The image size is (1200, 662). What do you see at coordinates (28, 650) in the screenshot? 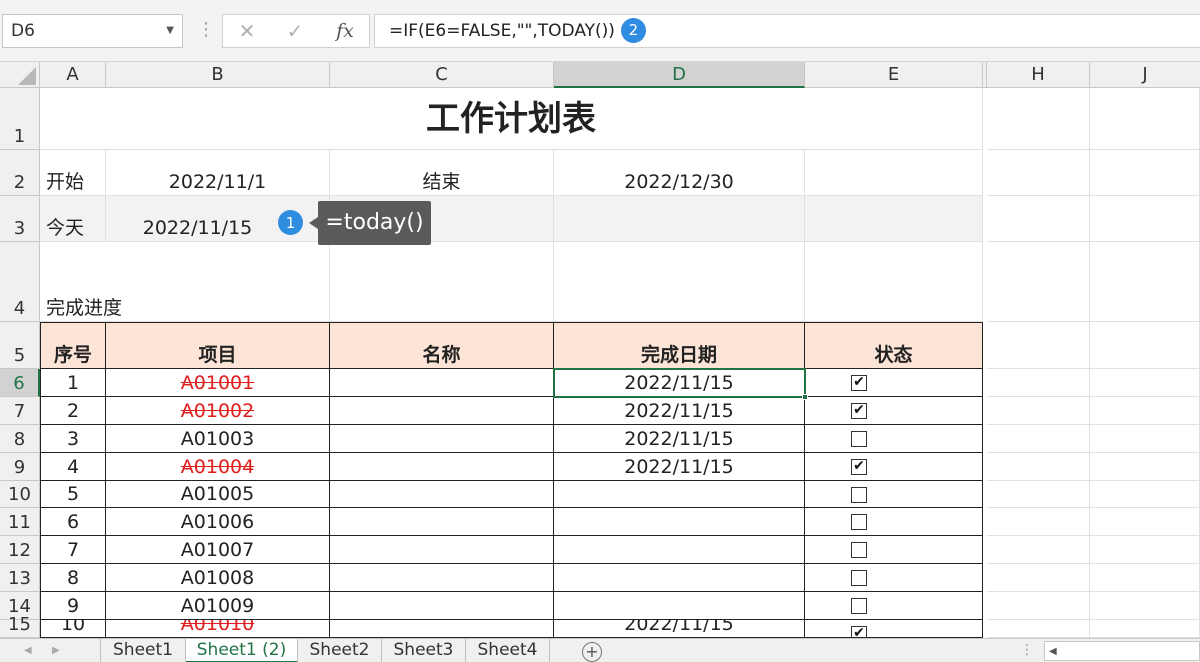
I see `tab-prev-icon: ◀` at bounding box center [28, 650].